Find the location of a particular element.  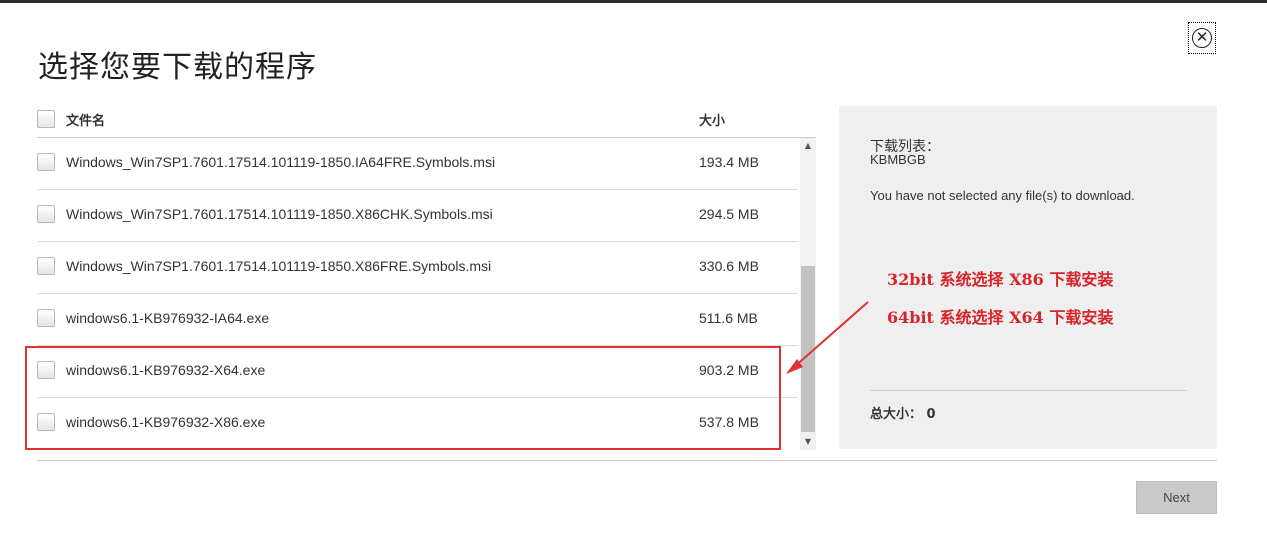

file-size: 511.6 MB is located at coordinates (728, 318).